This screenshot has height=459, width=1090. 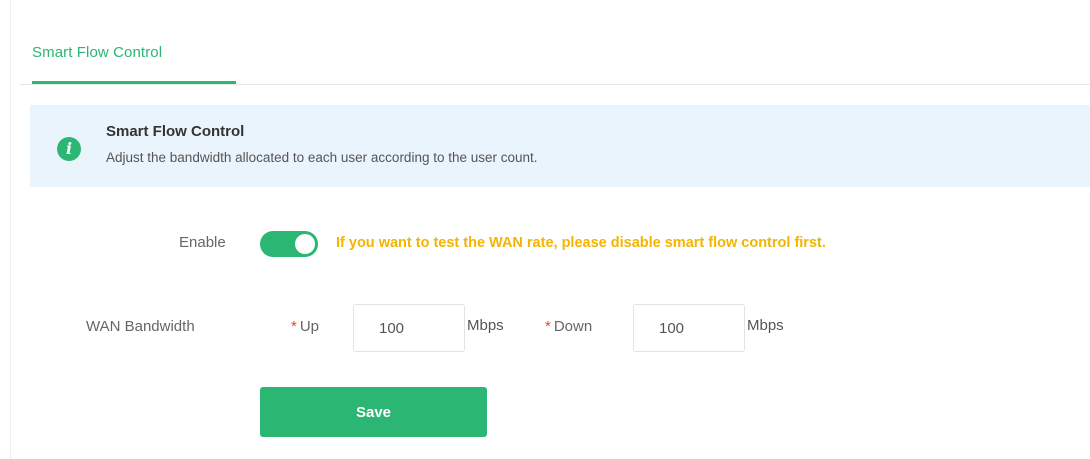 I want to click on up-label-text: Up, so click(x=309, y=326).